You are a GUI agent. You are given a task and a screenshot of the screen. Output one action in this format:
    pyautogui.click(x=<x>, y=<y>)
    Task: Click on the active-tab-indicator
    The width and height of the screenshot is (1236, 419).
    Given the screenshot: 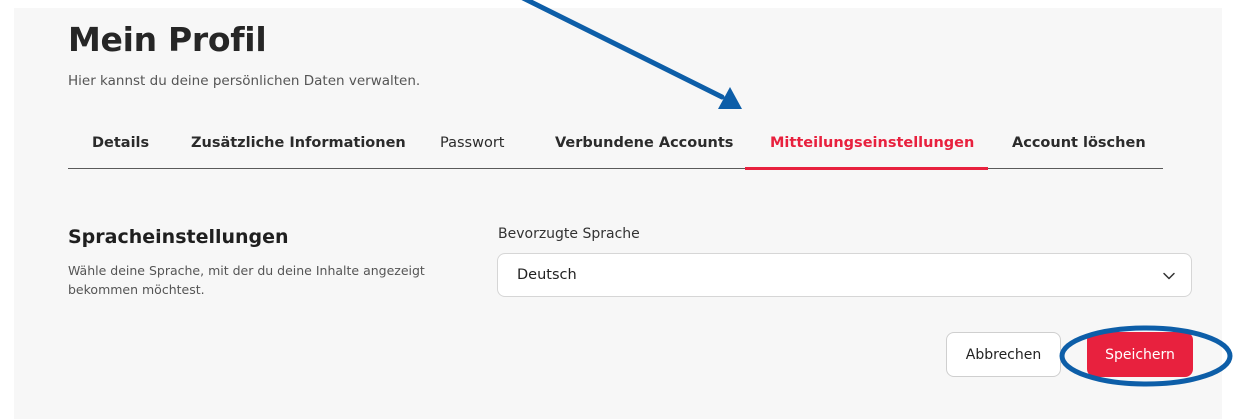 What is the action you would take?
    pyautogui.click(x=866, y=168)
    